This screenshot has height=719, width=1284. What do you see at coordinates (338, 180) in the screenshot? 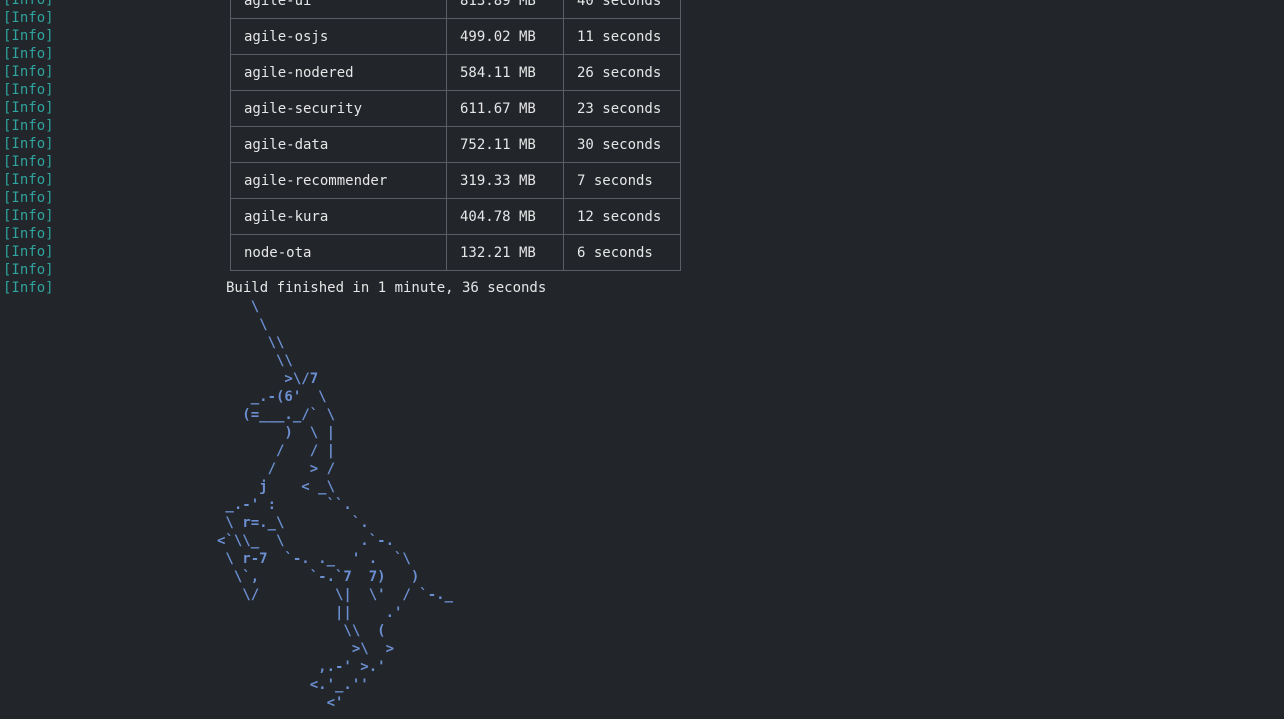
I see `image-name-cell: agile-recommender` at bounding box center [338, 180].